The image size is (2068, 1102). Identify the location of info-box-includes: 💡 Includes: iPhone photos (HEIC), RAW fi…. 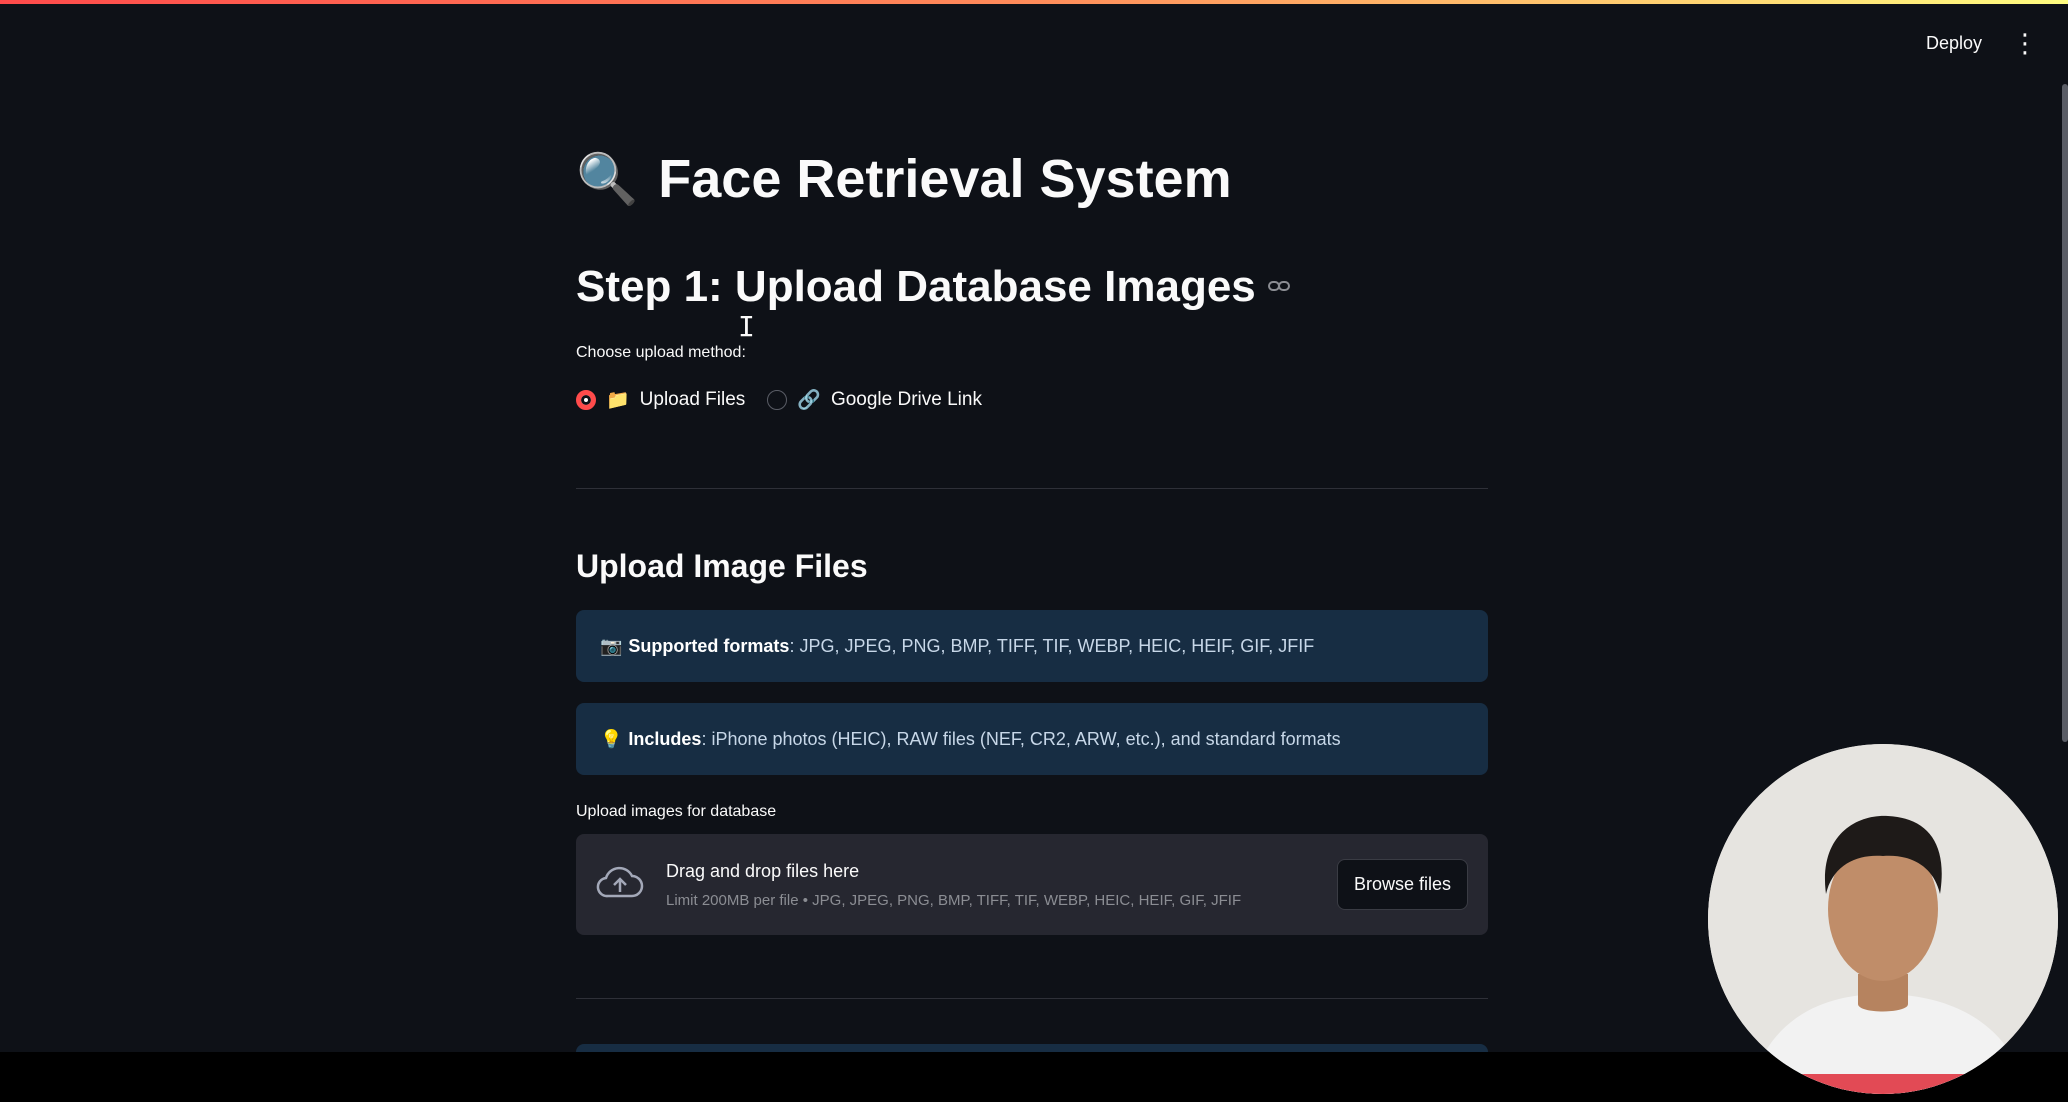
(1032, 739).